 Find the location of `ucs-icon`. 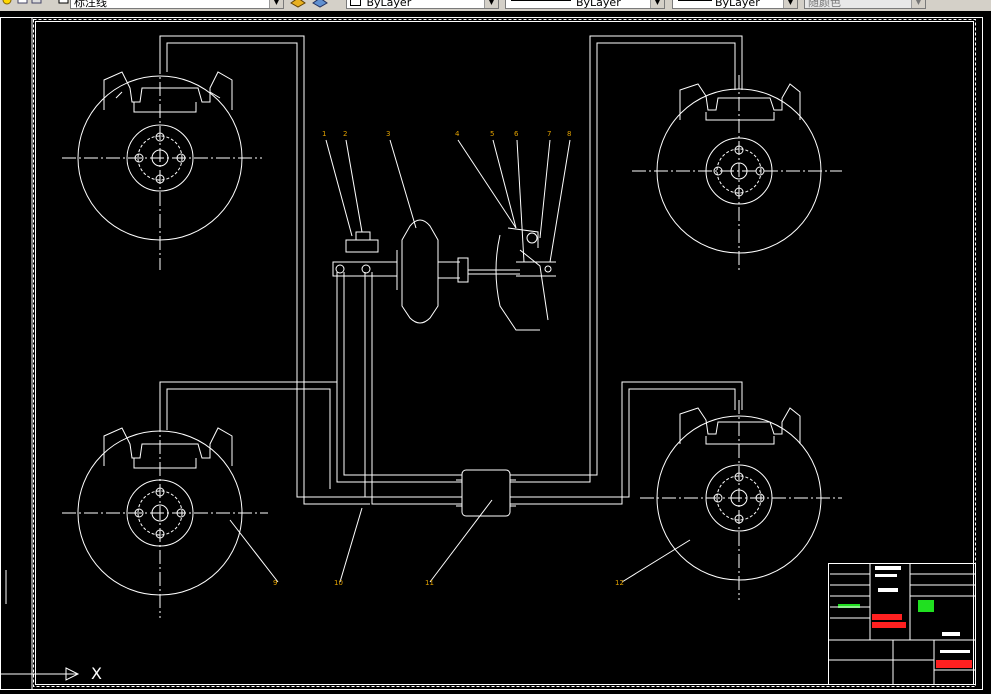

ucs-icon is located at coordinates (40, 625).